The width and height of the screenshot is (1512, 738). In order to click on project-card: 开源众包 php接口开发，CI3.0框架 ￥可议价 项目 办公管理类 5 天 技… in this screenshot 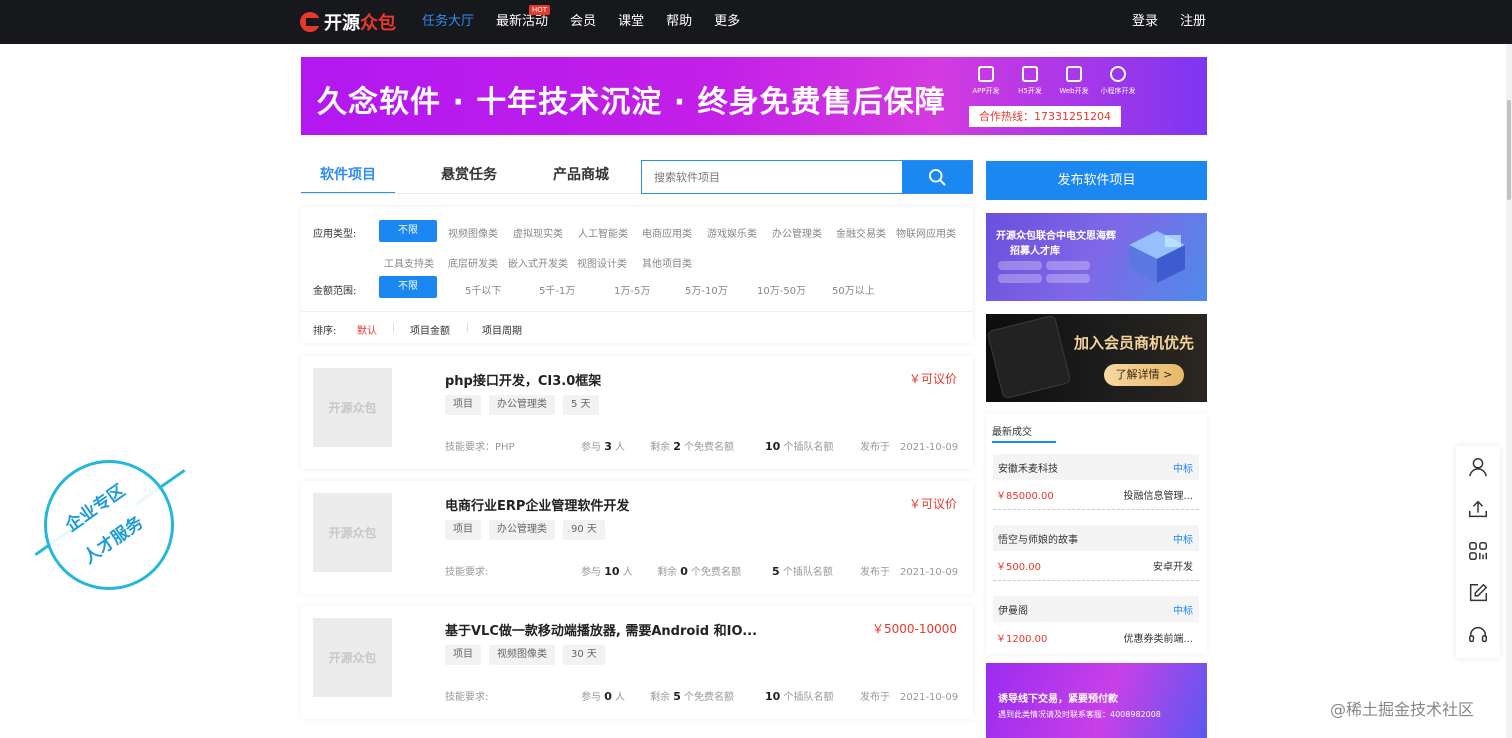, I will do `click(637, 412)`.